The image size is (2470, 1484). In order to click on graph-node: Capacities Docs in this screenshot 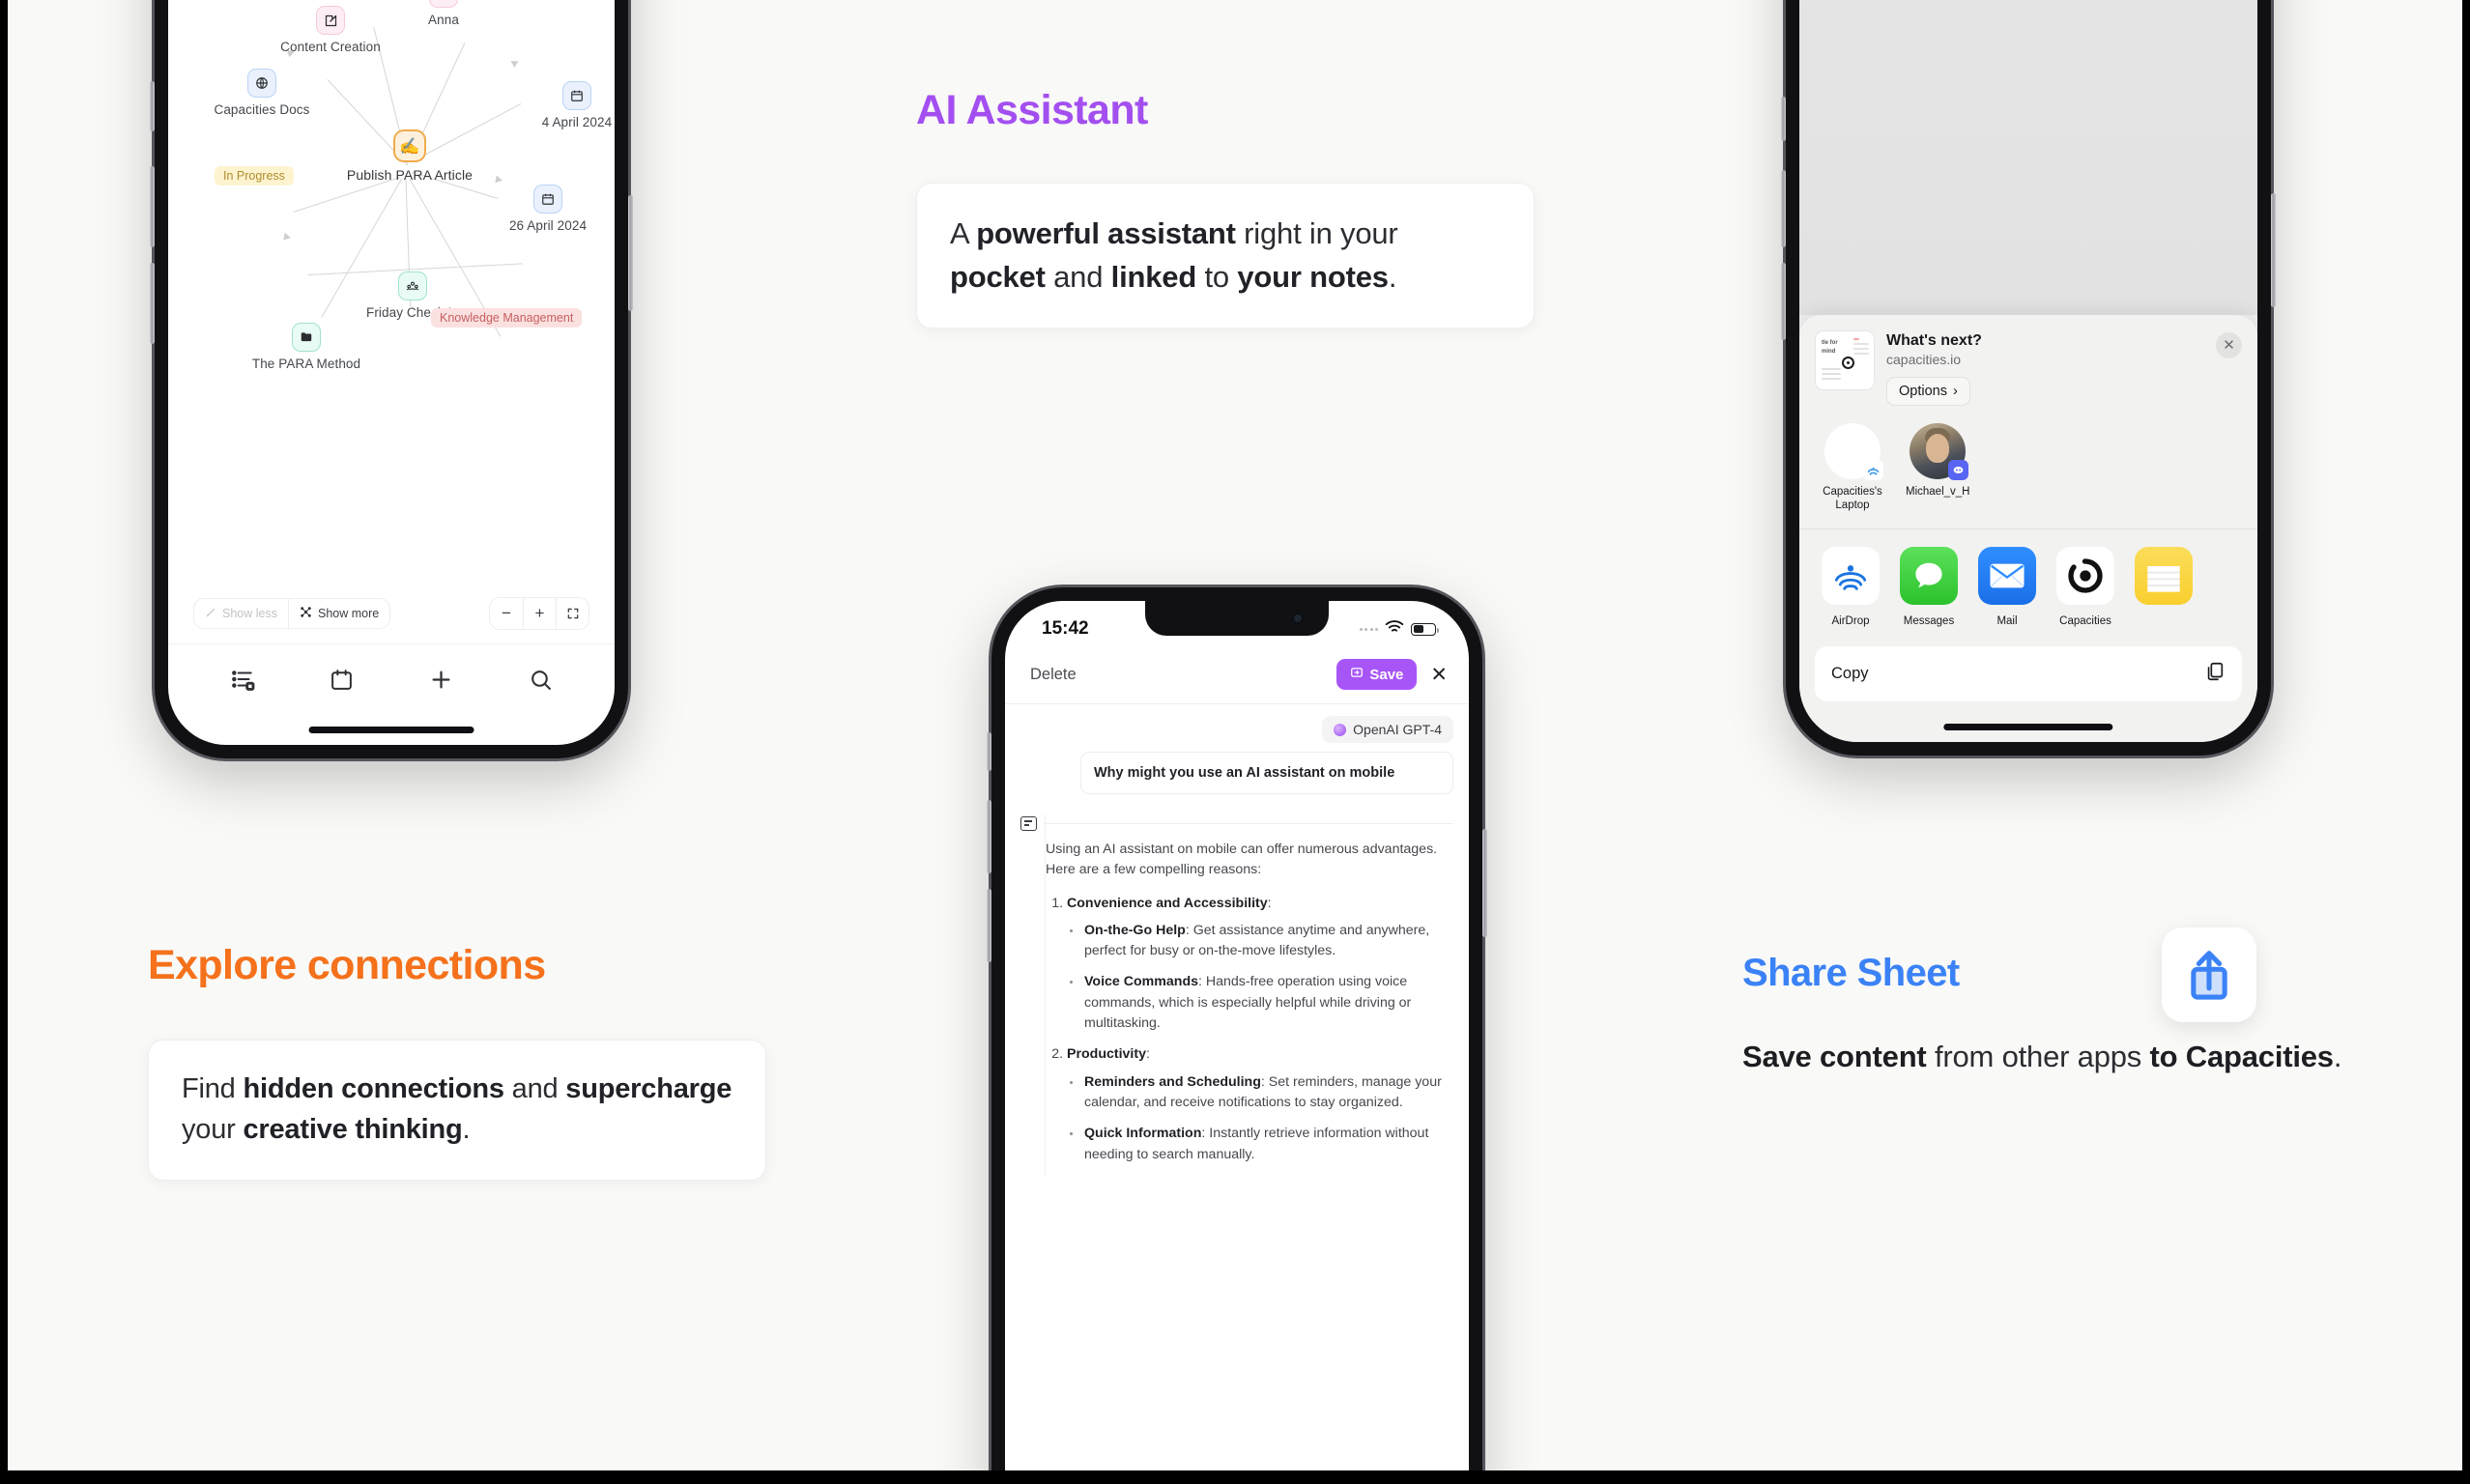, I will do `click(262, 93)`.